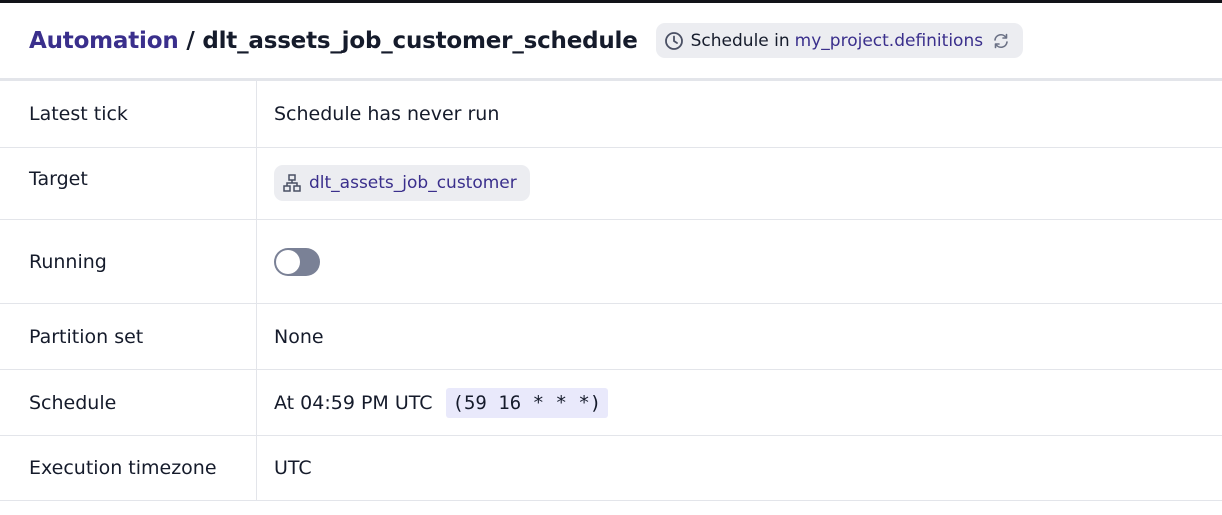 The width and height of the screenshot is (1222, 515). I want to click on toggle-knob, so click(288, 261).